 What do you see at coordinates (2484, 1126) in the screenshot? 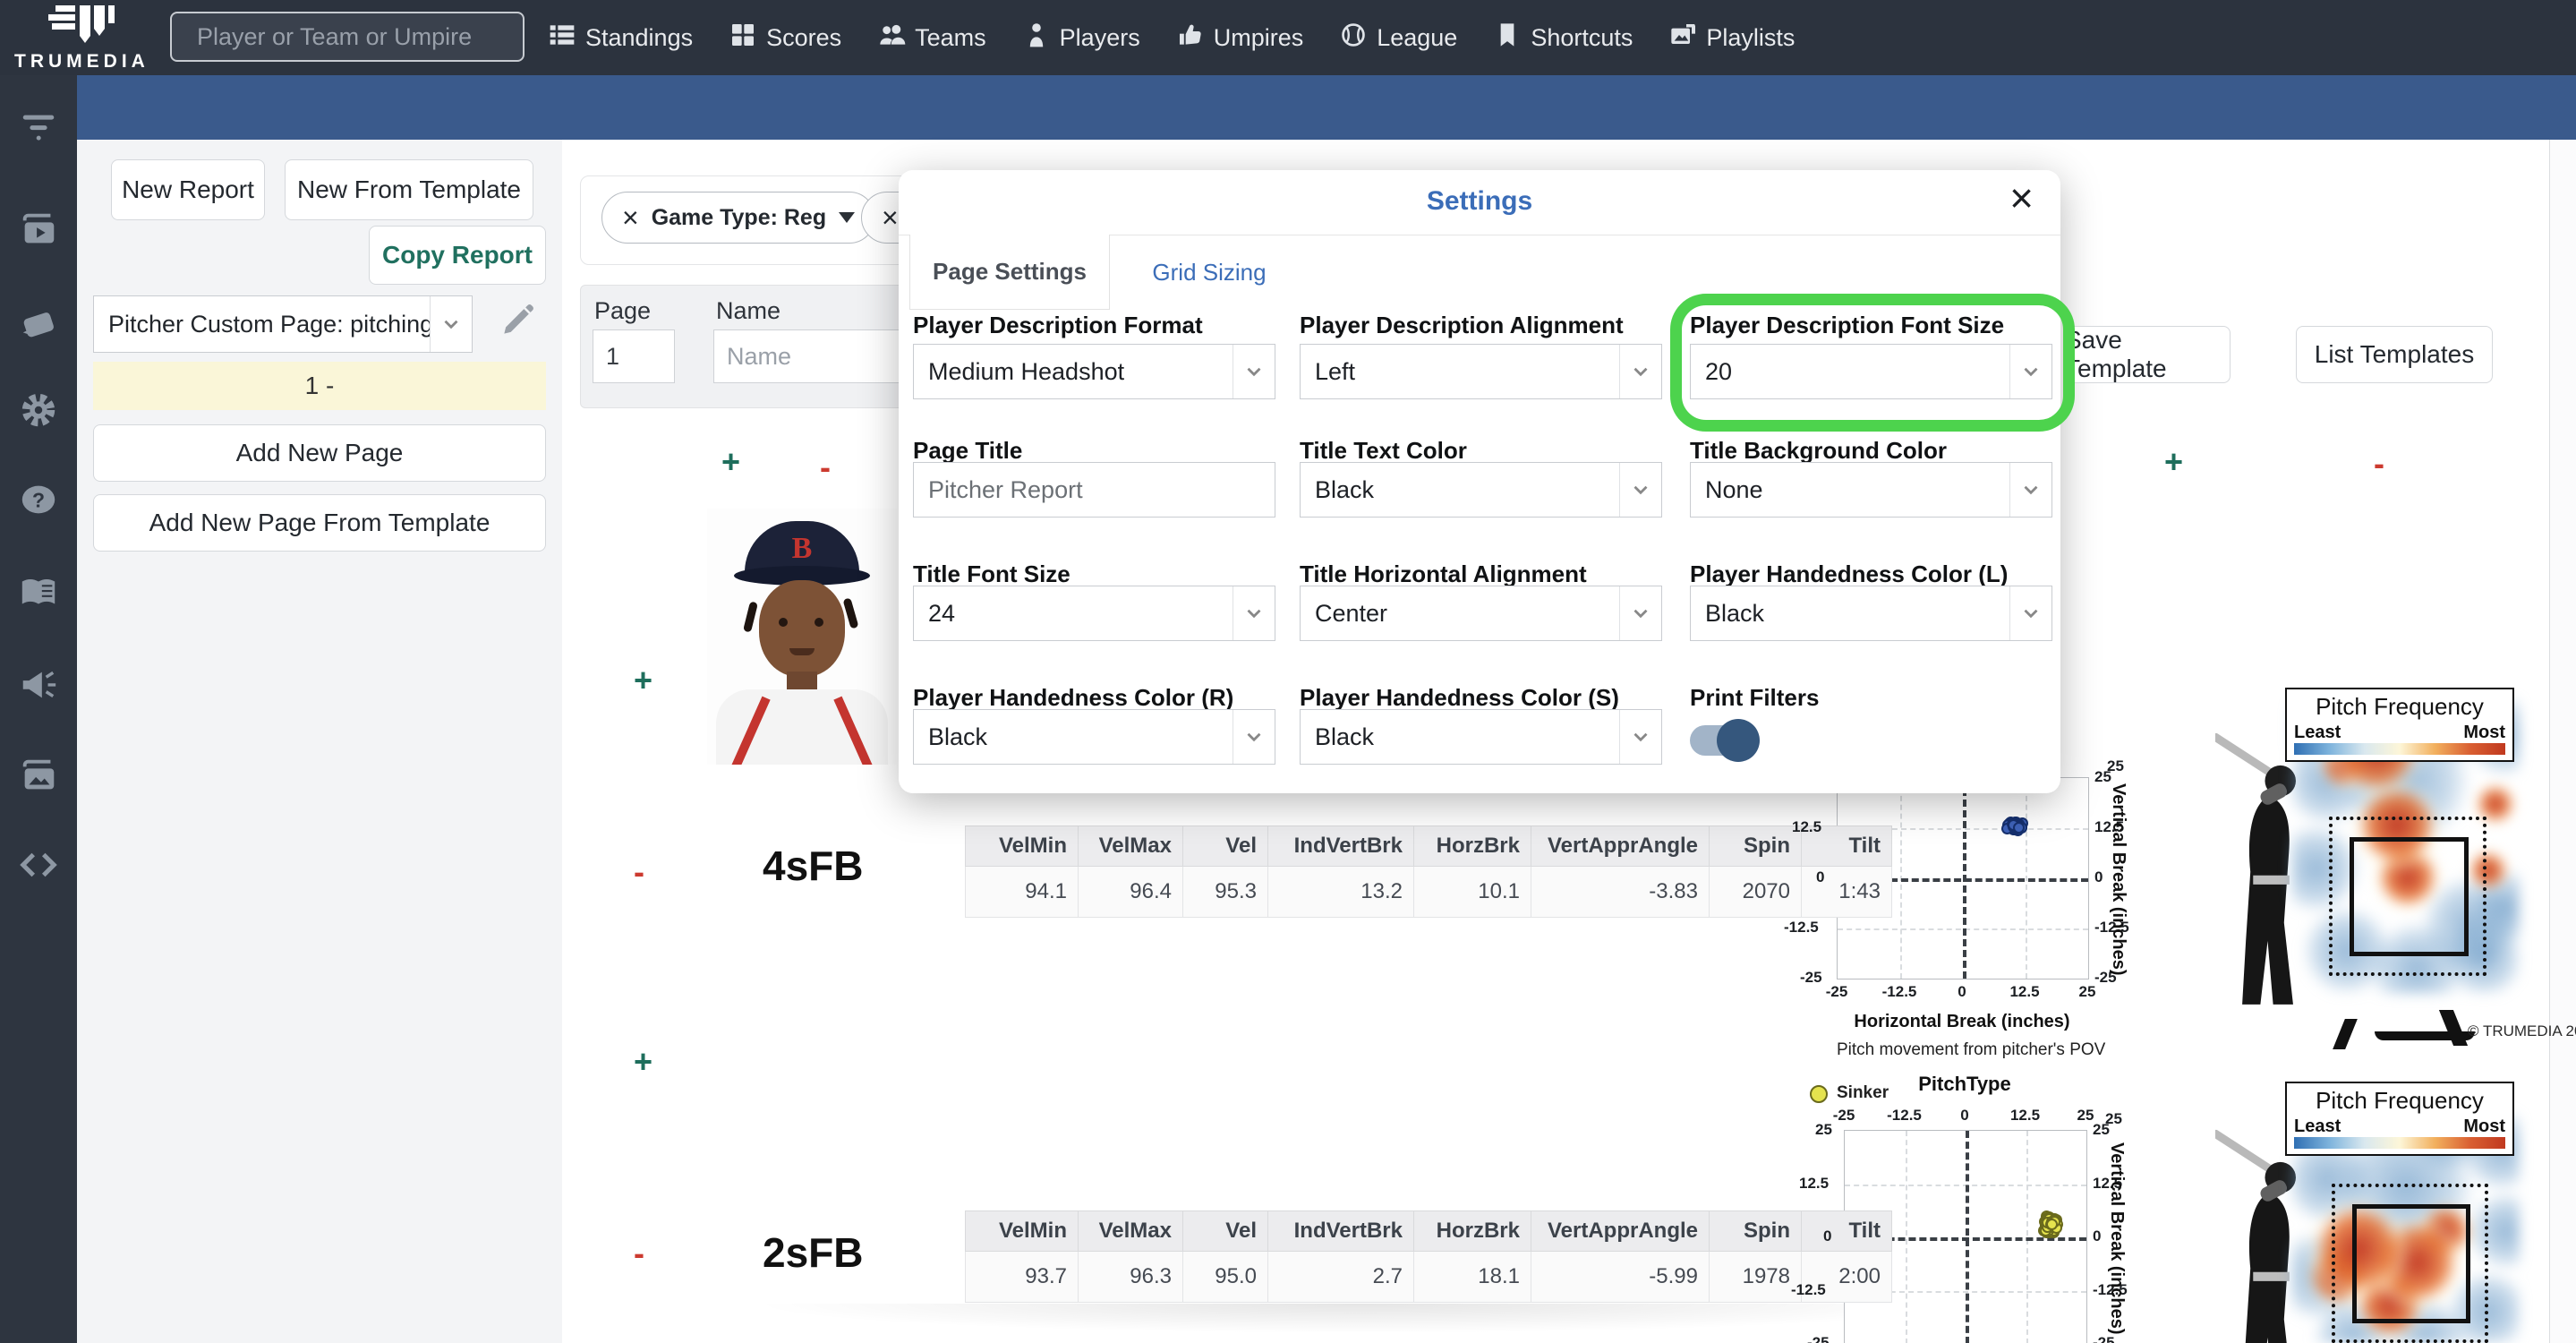
I see `scale-max-label: Most` at bounding box center [2484, 1126].